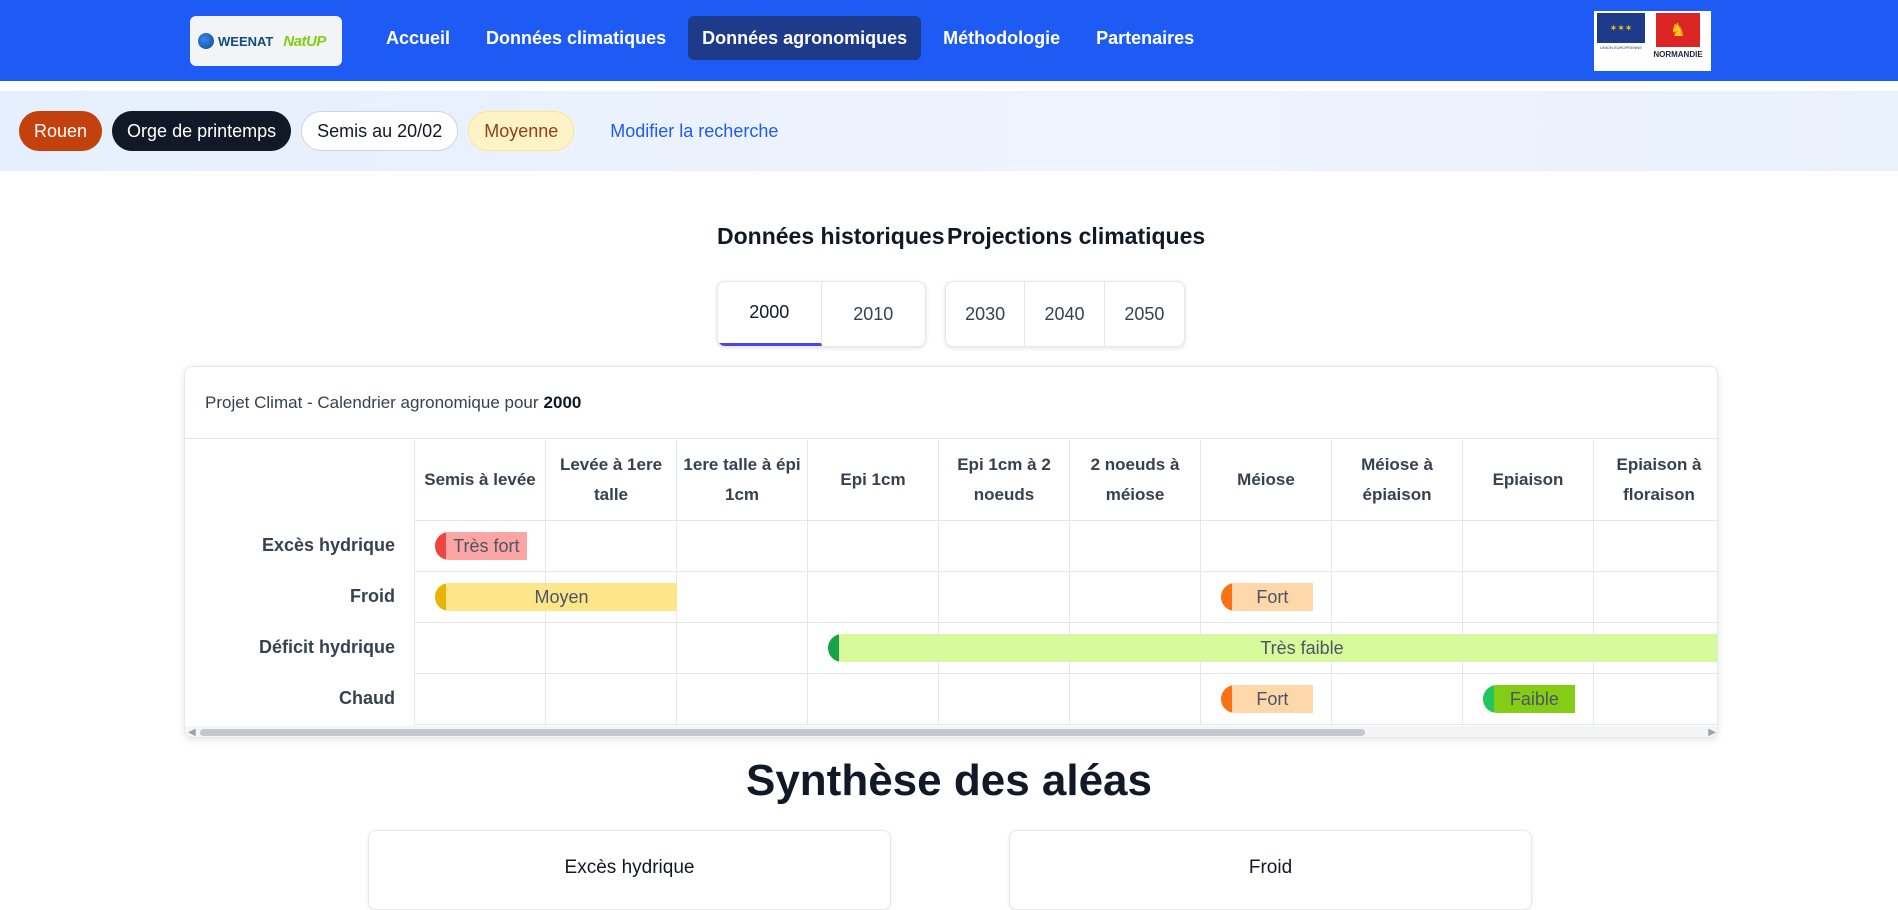 This screenshot has width=1898, height=910. What do you see at coordinates (1620, 47) in the screenshot?
I see `eu-logo-text: UNION EUROPÉENNE` at bounding box center [1620, 47].